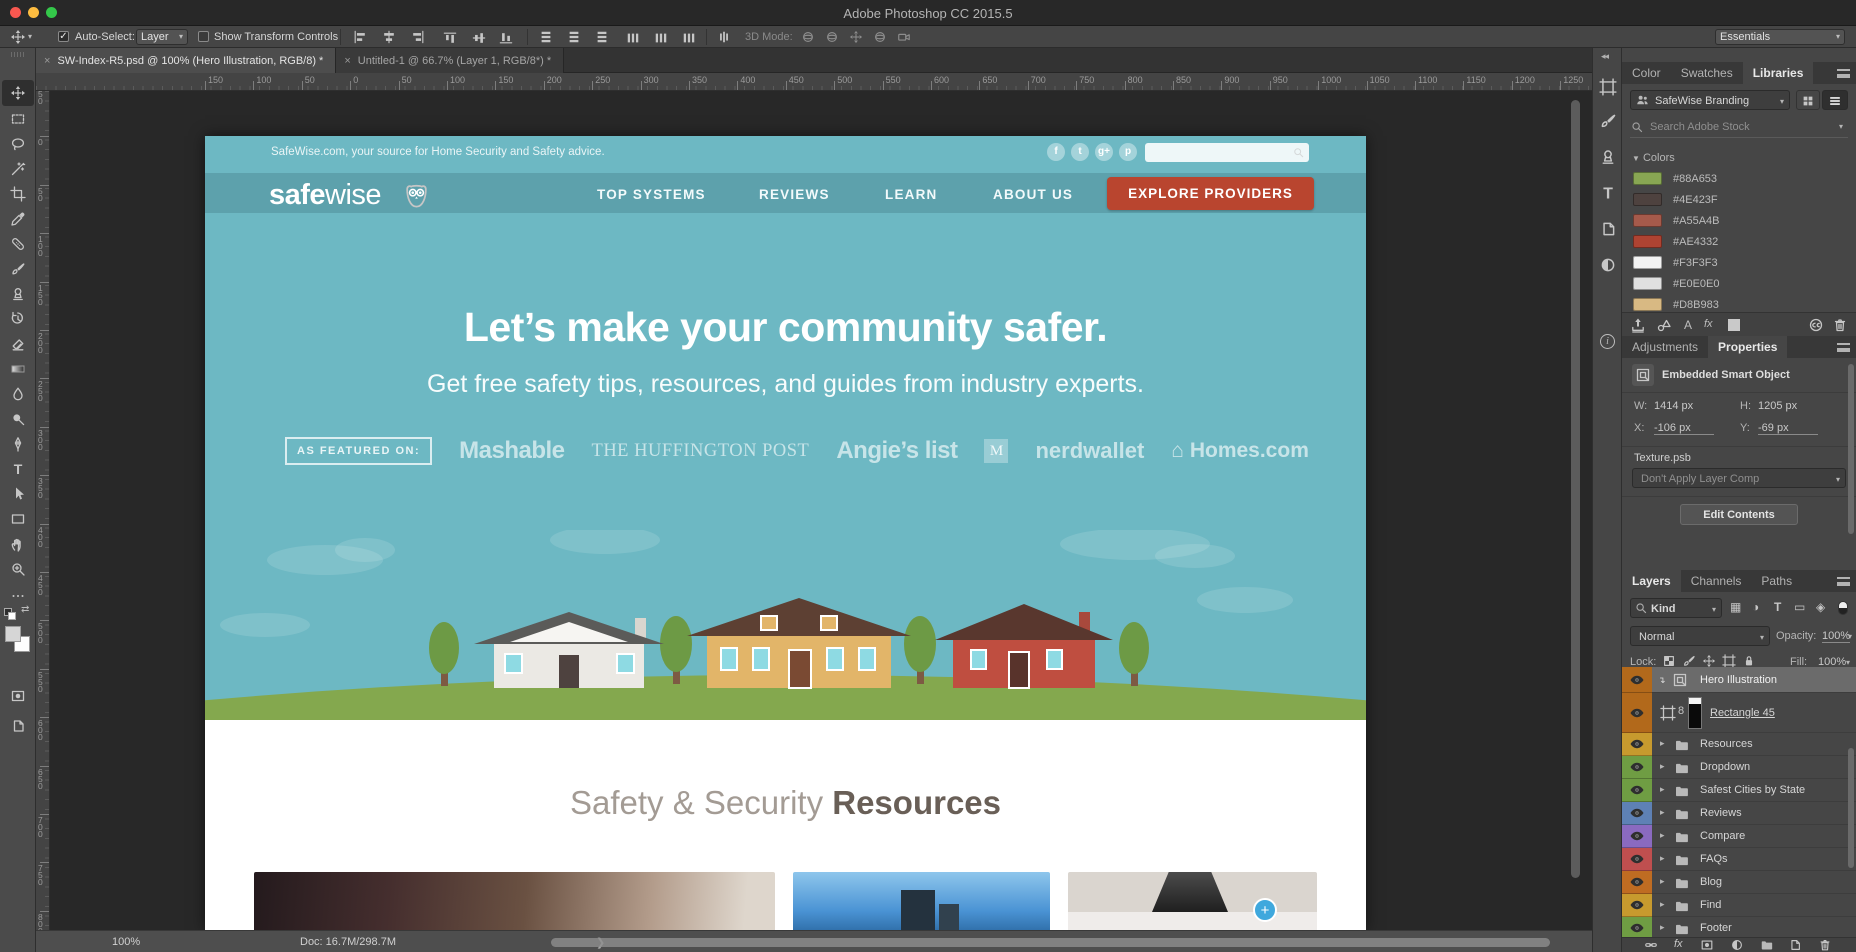 This screenshot has width=1856, height=952. What do you see at coordinates (18, 144) in the screenshot?
I see `lasso-tool` at bounding box center [18, 144].